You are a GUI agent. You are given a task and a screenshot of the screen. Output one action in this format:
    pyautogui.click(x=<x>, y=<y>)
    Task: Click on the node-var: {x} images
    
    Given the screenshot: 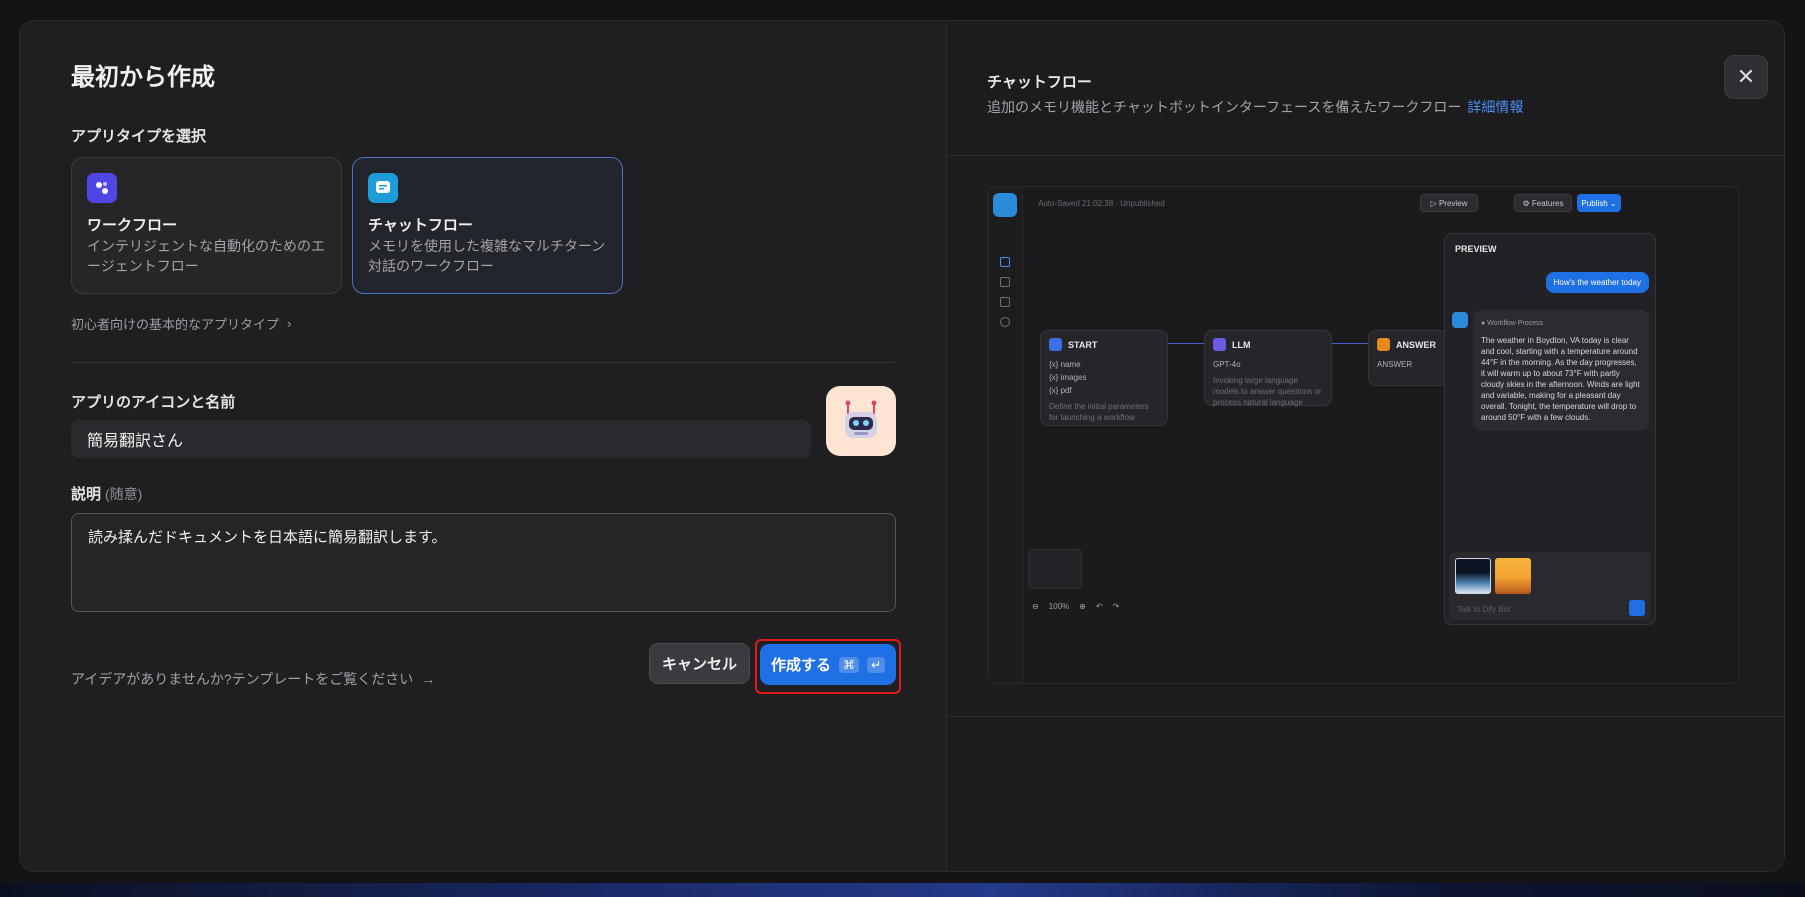 What is the action you would take?
    pyautogui.click(x=1068, y=377)
    